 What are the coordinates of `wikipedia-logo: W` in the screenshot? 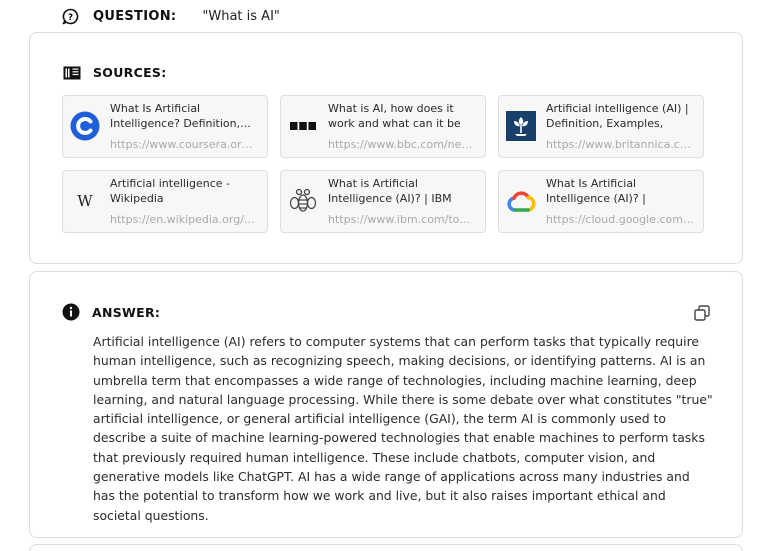 It's located at (85, 201).